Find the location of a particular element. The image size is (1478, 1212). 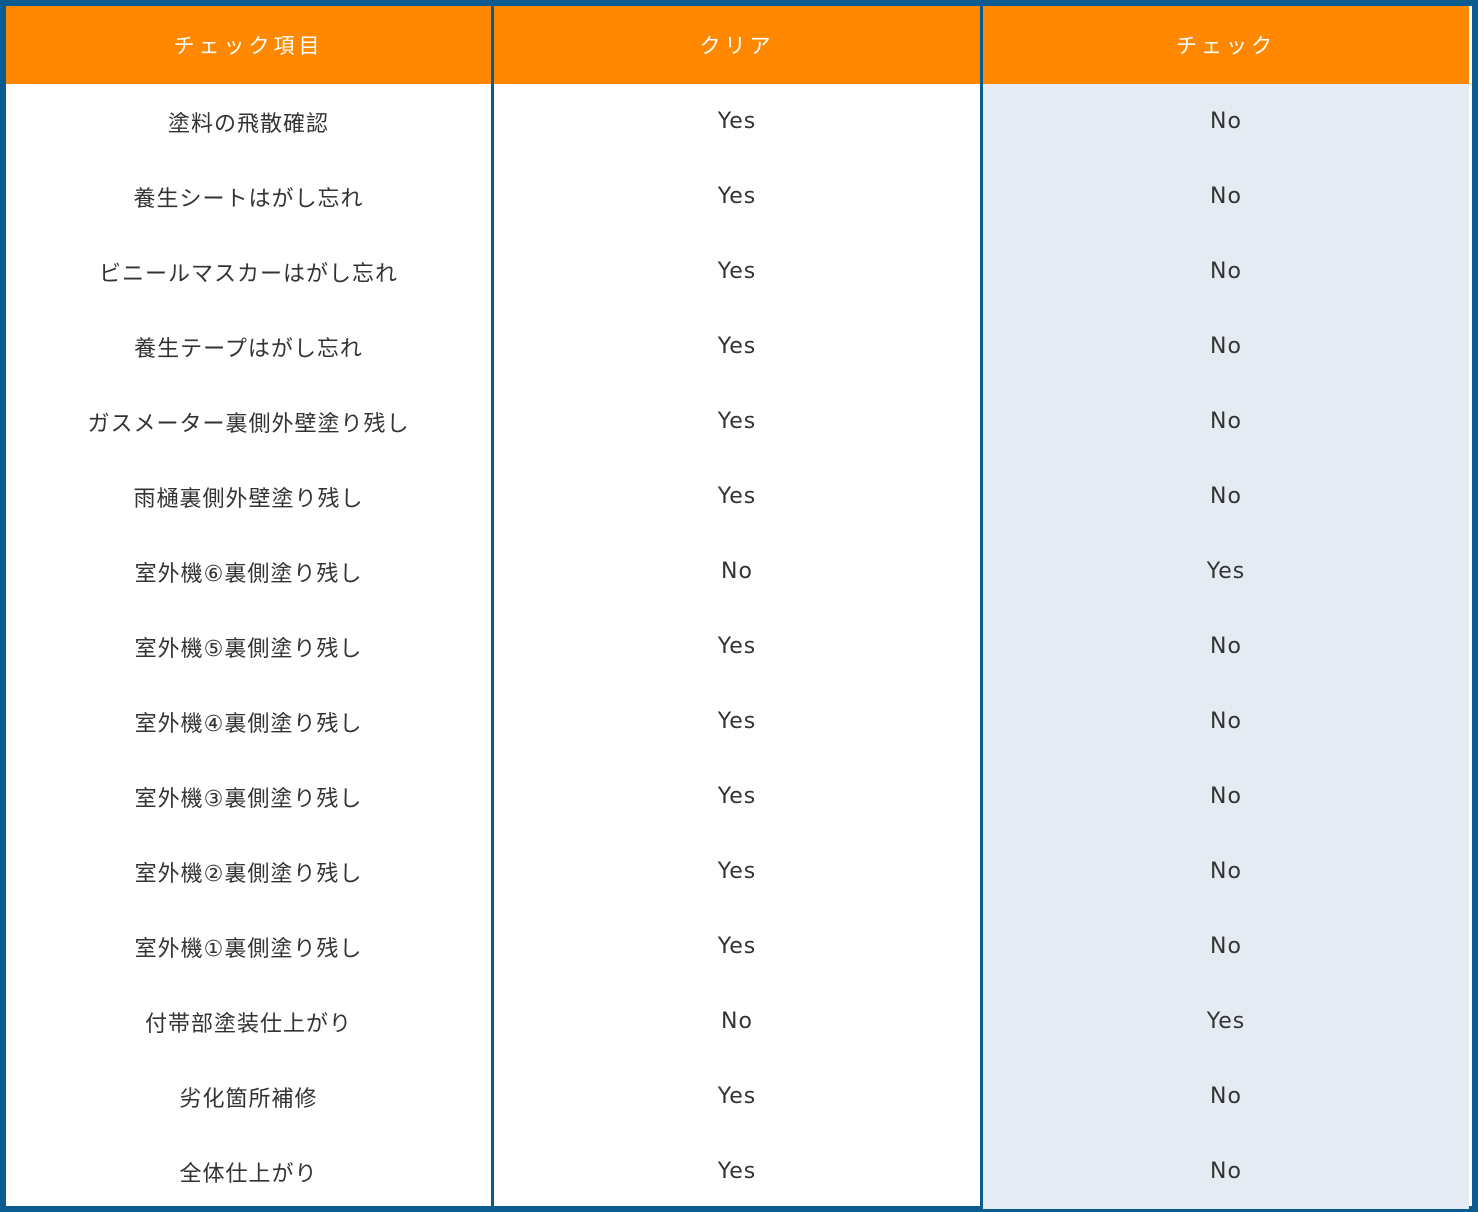

item-cell: 室外機⑥裏側塗り残し is located at coordinates (248, 574).